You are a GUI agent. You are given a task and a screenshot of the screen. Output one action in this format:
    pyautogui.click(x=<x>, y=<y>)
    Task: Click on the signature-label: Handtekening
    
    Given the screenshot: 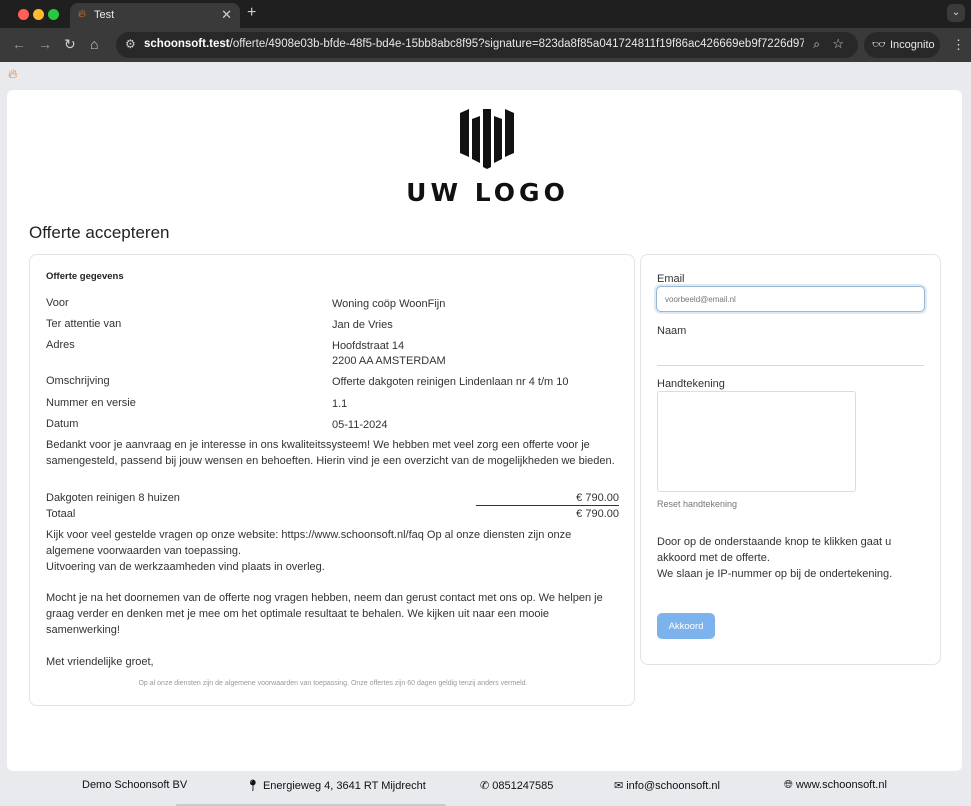 What is the action you would take?
    pyautogui.click(x=691, y=384)
    